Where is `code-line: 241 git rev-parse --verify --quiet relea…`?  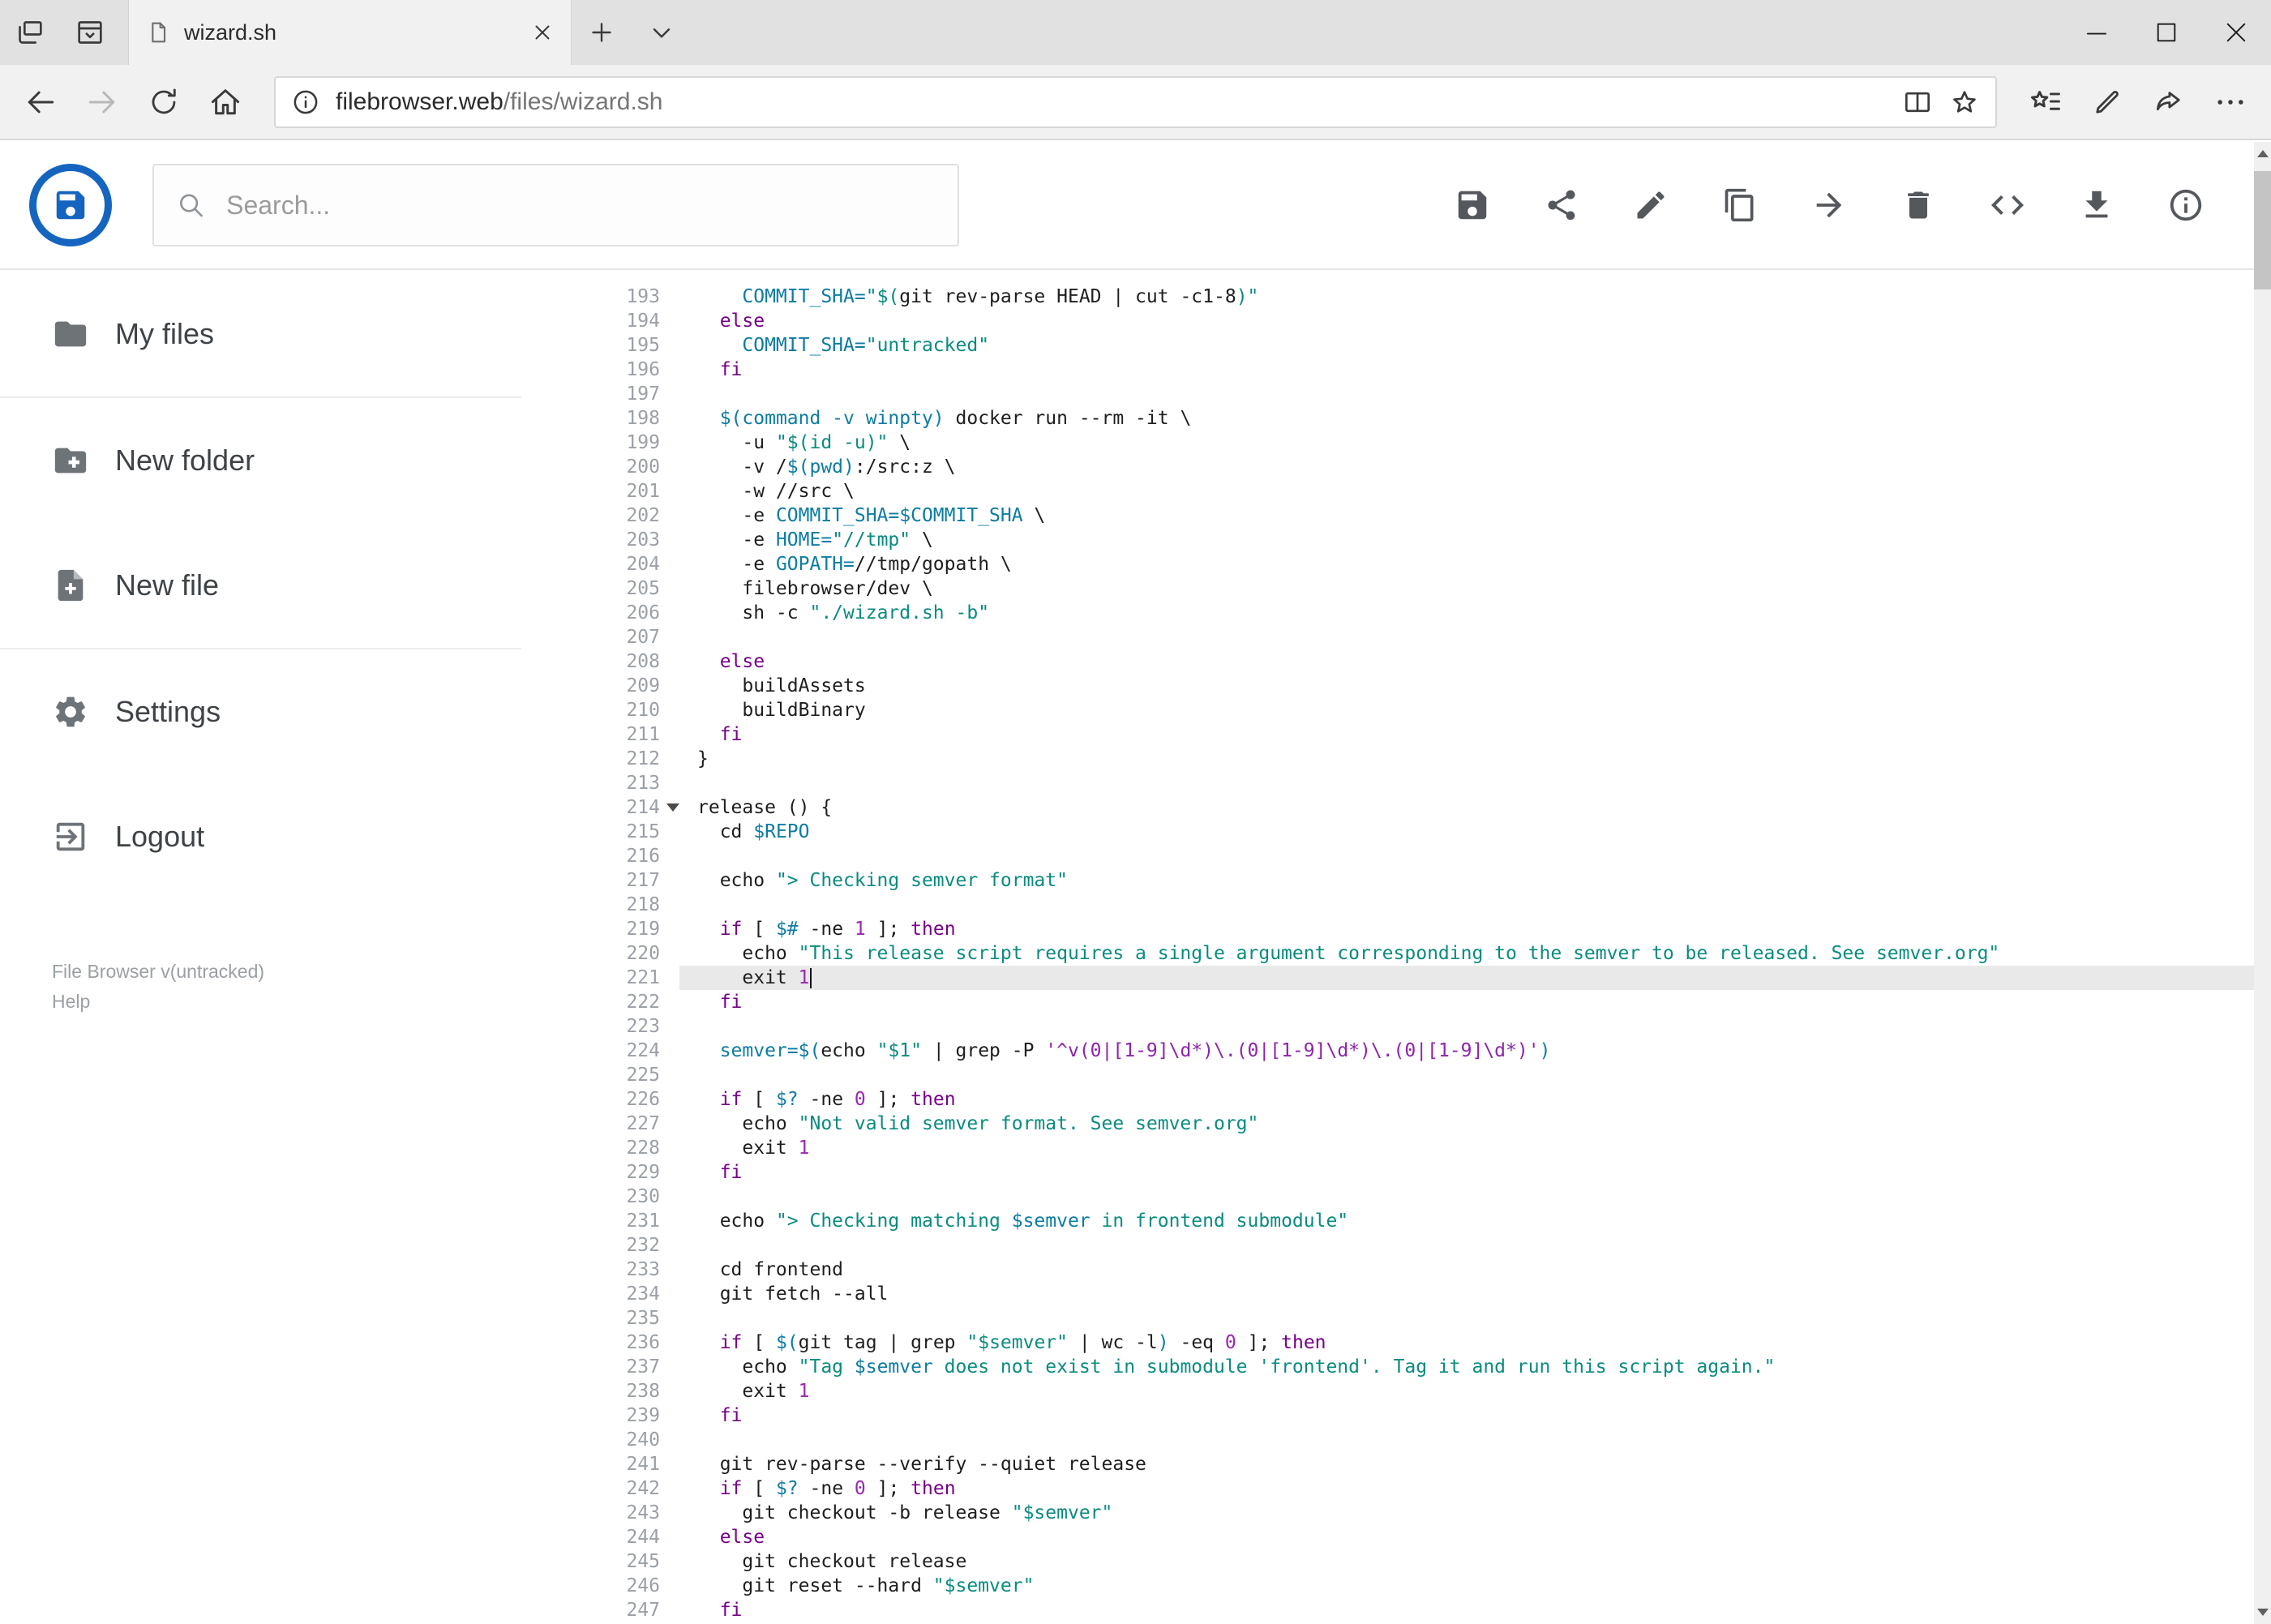
code-line: 241 git rev-parse --verify --quiet relea… is located at coordinates (1387, 1464).